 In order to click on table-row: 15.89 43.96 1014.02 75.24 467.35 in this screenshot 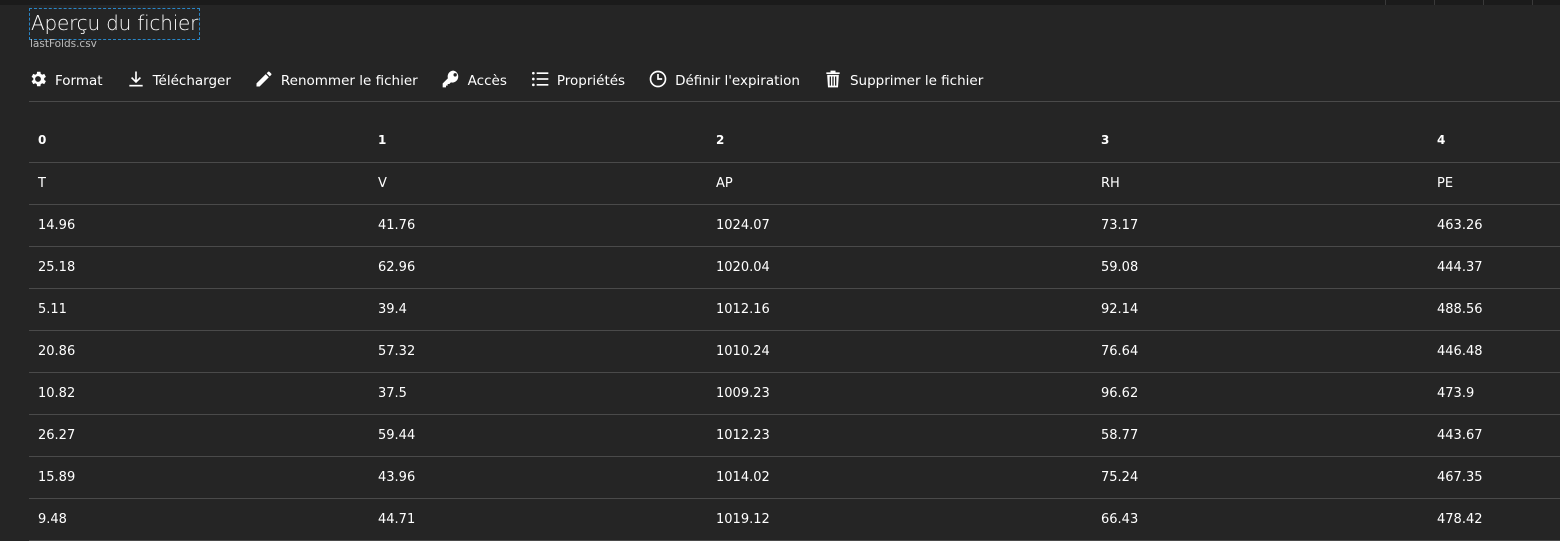, I will do `click(794, 477)`.